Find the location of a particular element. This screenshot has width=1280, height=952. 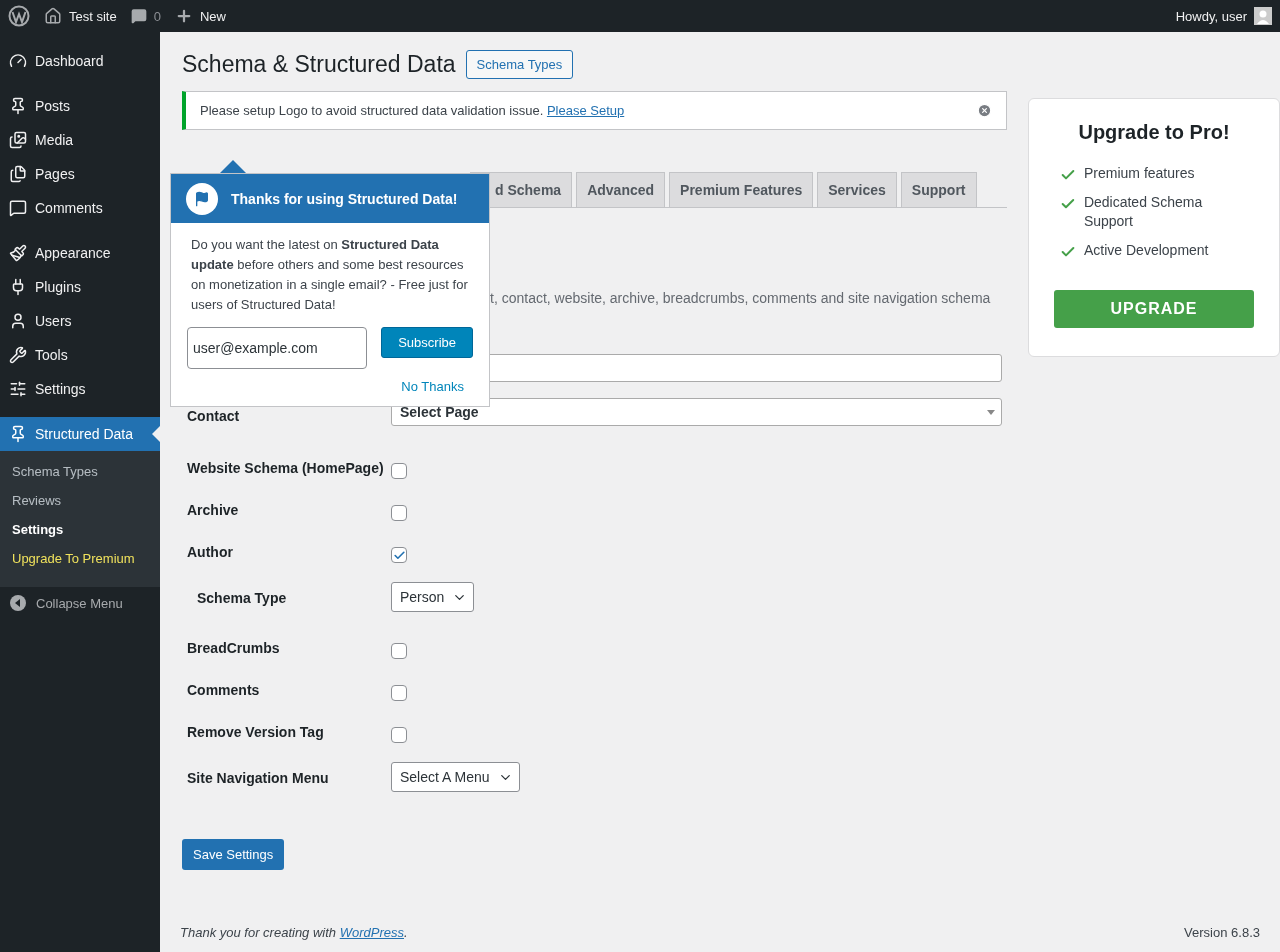

menu-item: Dashboard is located at coordinates (80, 61).